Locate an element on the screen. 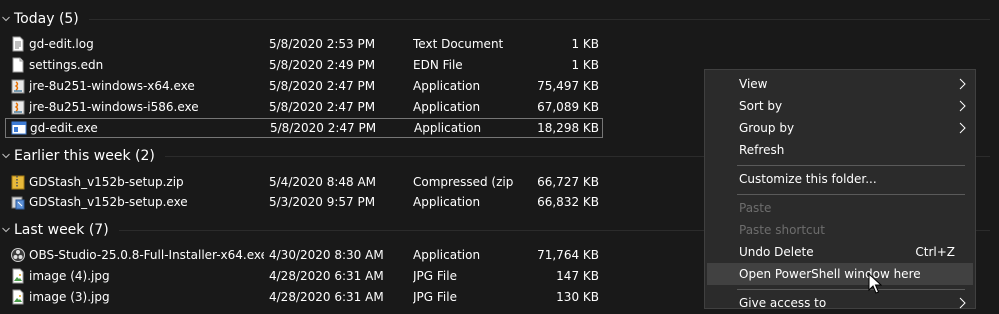 The image size is (999, 314). file-name: GDStash_v152b-setup.zip is located at coordinates (106, 182).